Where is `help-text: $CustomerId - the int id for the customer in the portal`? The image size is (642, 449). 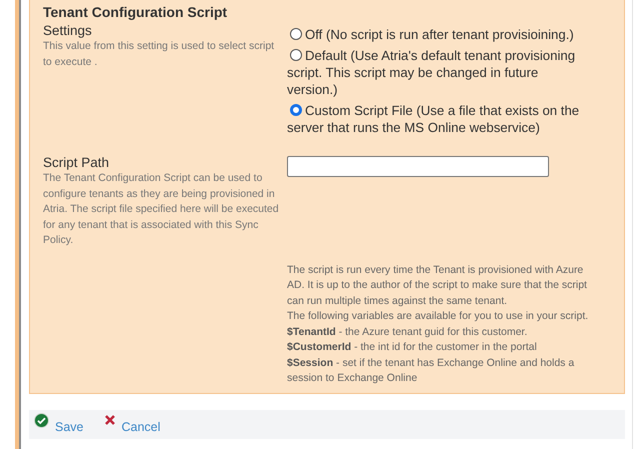
help-text: $CustomerId - the int id for the customer in the portal is located at coordinates (412, 347).